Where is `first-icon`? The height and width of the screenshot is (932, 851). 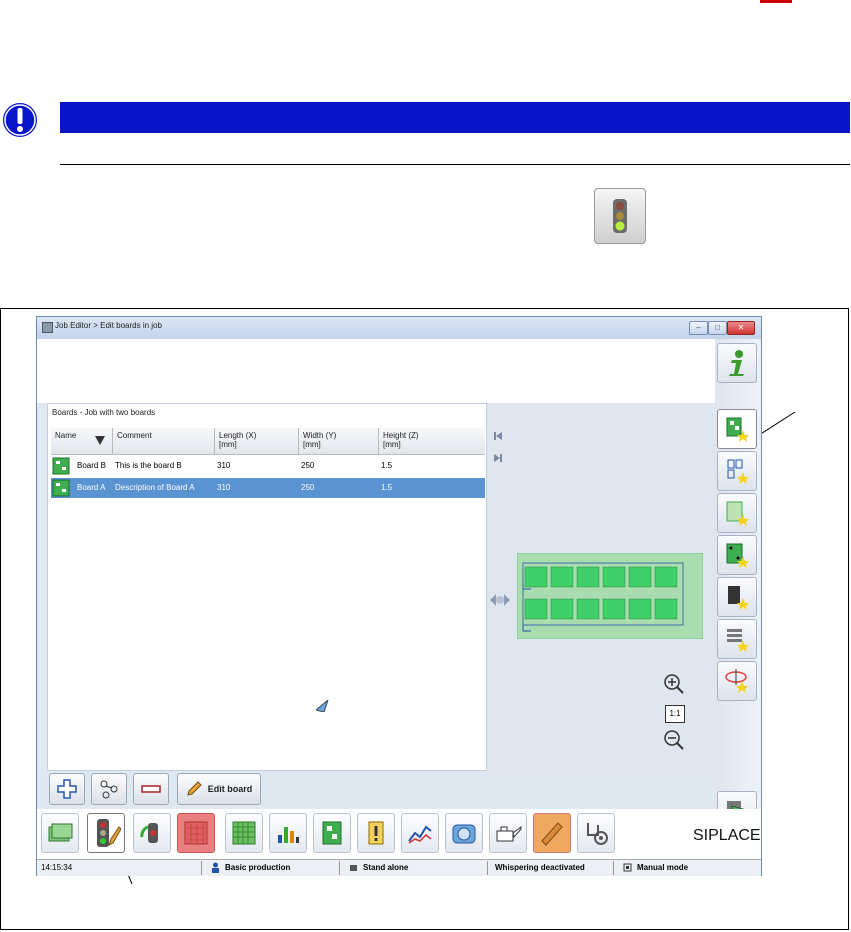
first-icon is located at coordinates (498, 436).